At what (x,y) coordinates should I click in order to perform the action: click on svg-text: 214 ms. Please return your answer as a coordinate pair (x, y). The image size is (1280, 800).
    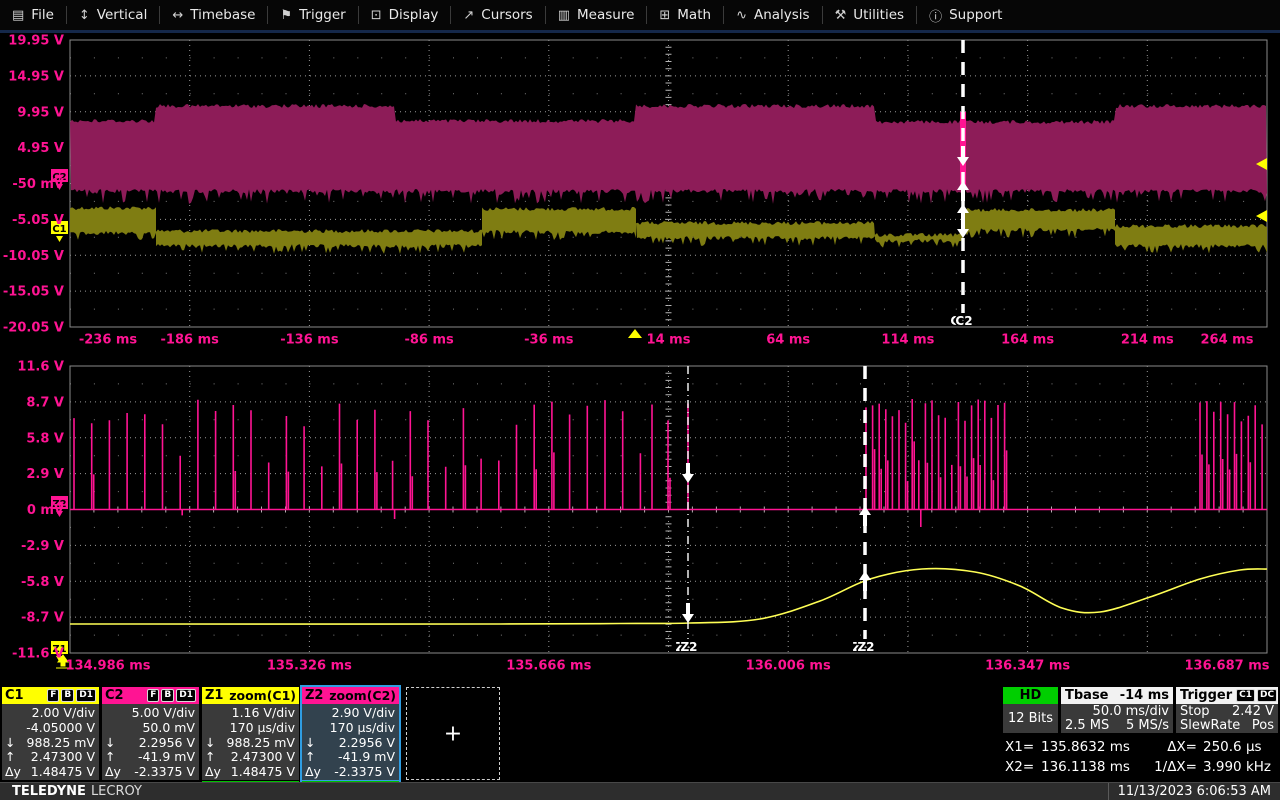
    Looking at the image, I should click on (1147, 340).